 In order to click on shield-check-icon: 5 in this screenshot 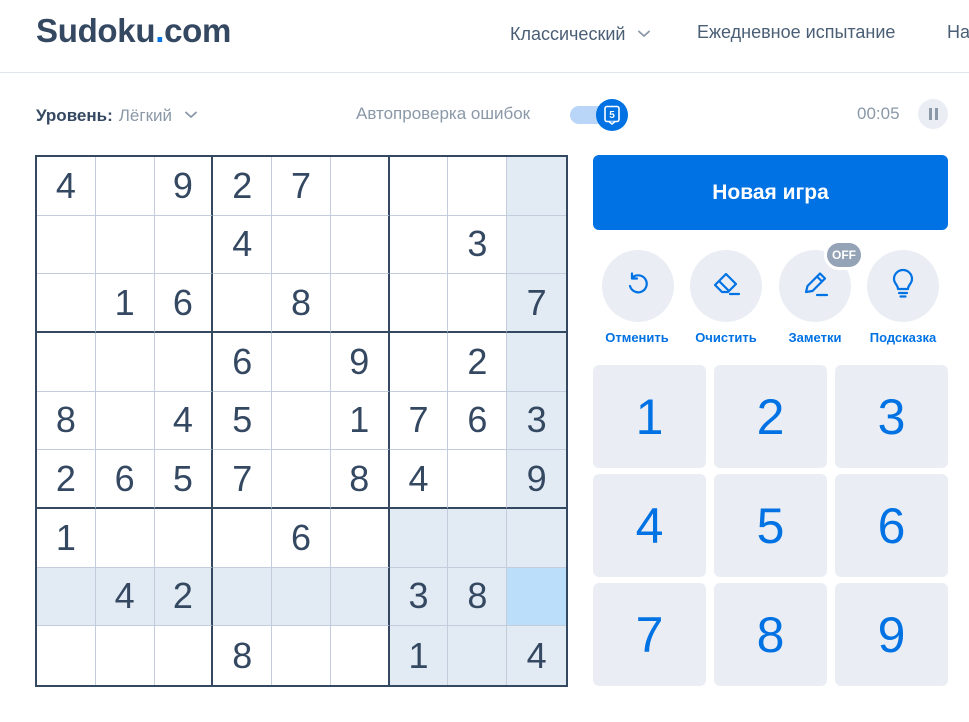, I will do `click(612, 115)`.